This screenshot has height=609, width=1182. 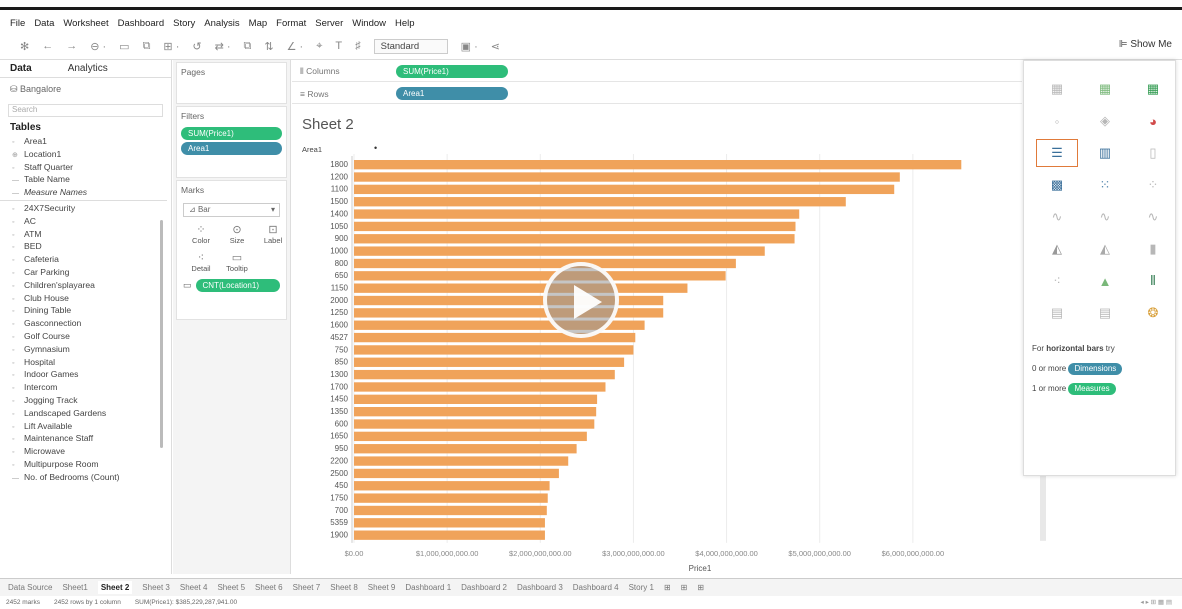 I want to click on menu-map: Map, so click(x=258, y=23).